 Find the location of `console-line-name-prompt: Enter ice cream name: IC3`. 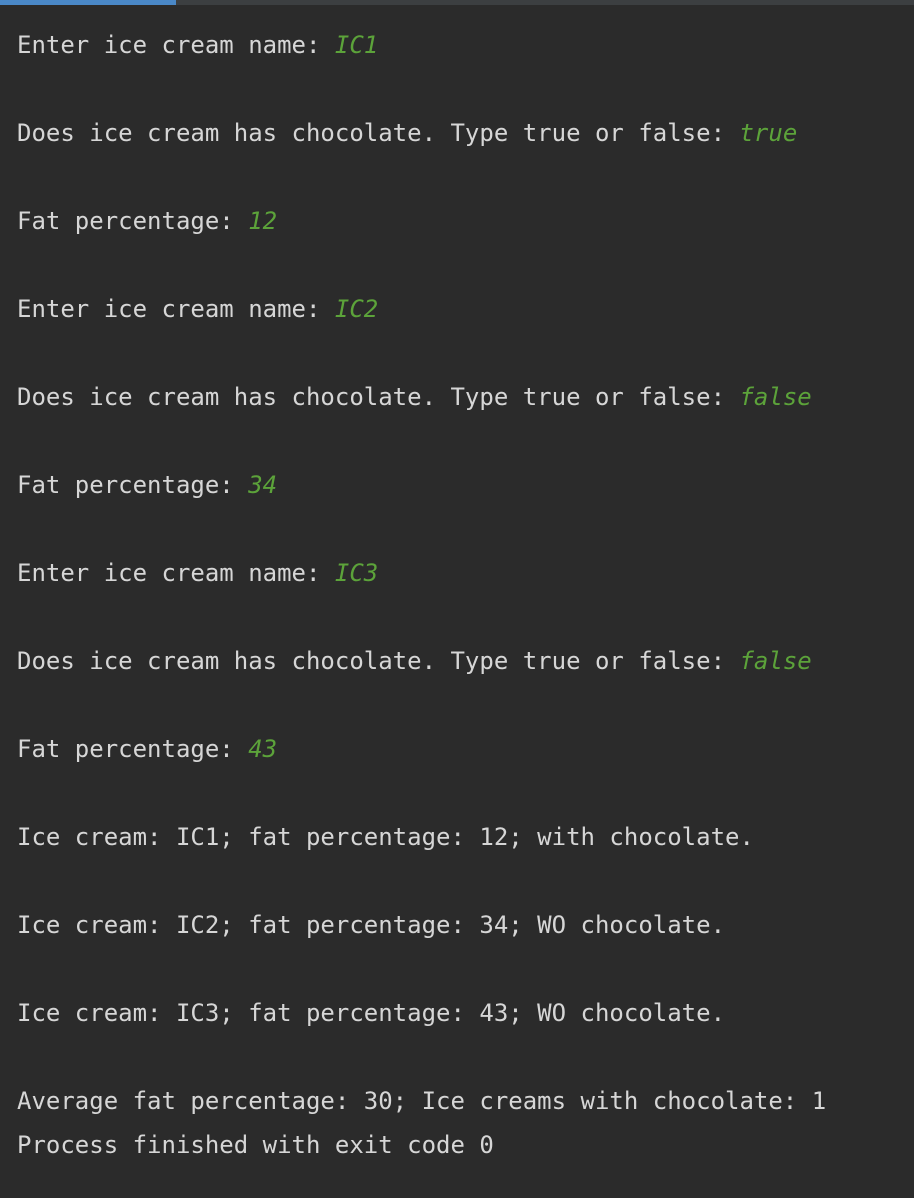

console-line-name-prompt: Enter ice cream name: IC3 is located at coordinates (197, 573).